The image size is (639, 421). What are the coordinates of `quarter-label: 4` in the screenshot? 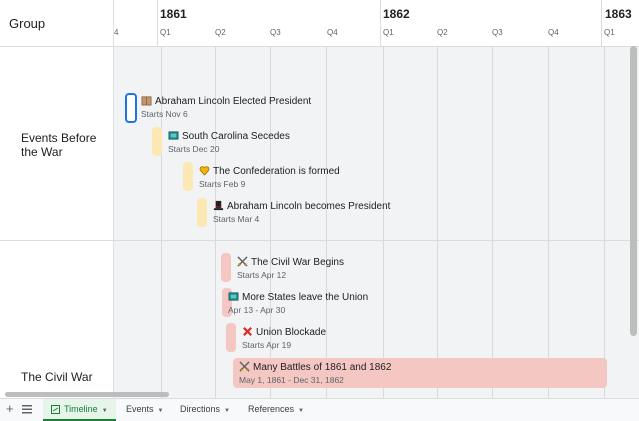 It's located at (116, 32).